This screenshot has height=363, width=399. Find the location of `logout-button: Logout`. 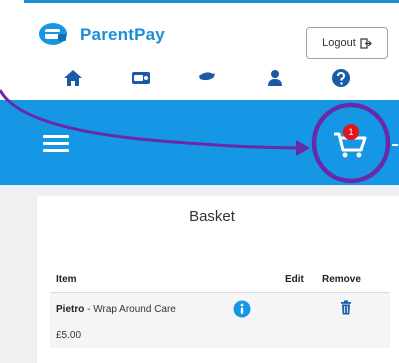

logout-button: Logout is located at coordinates (347, 43).